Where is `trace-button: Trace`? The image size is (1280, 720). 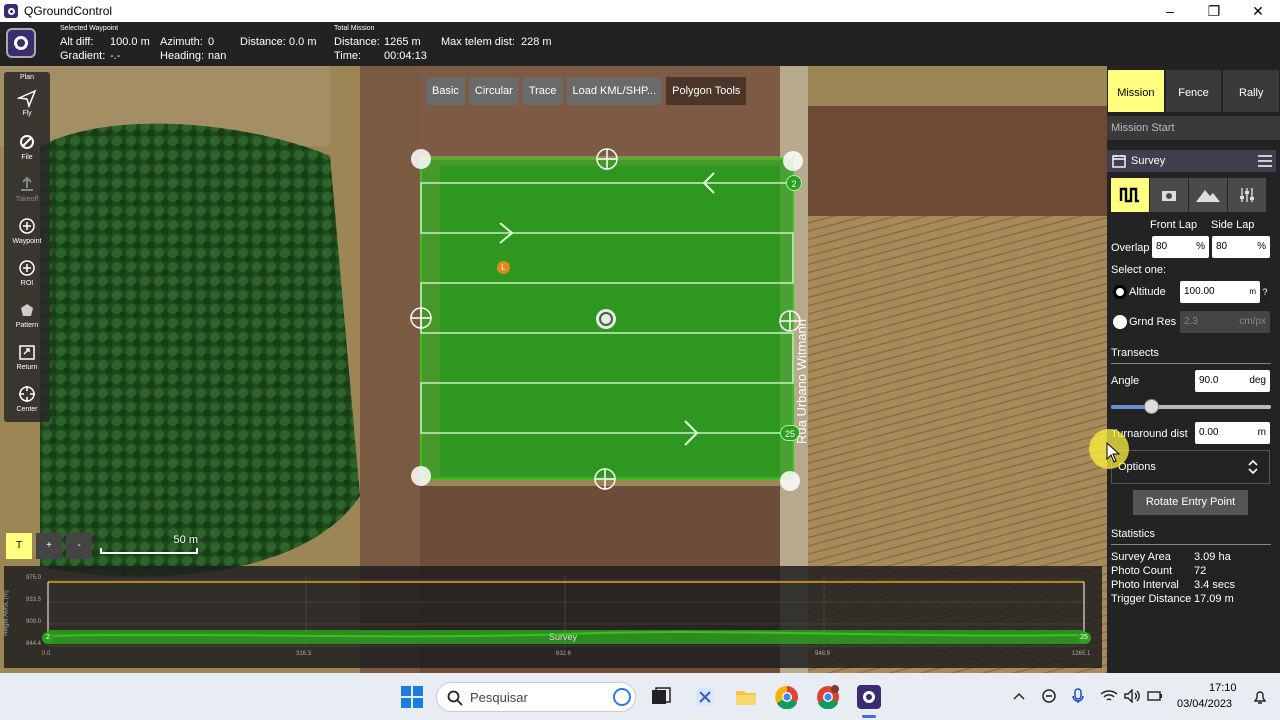
trace-button: Trace is located at coordinates (542, 91).